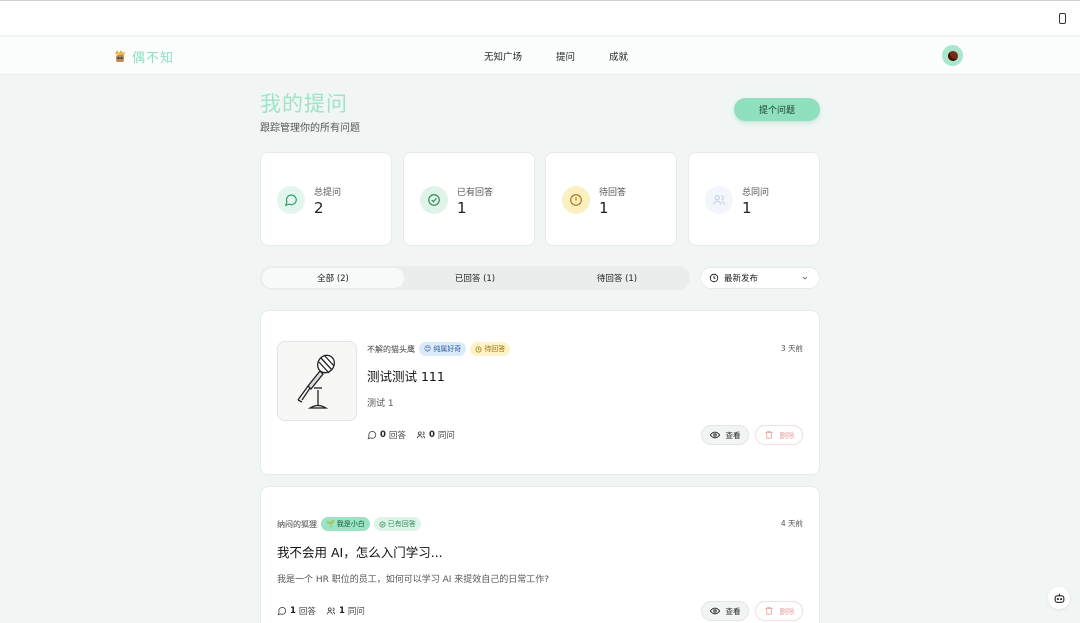 The width and height of the screenshot is (1080, 623). What do you see at coordinates (756, 193) in the screenshot?
I see `stat-label: 总同问` at bounding box center [756, 193].